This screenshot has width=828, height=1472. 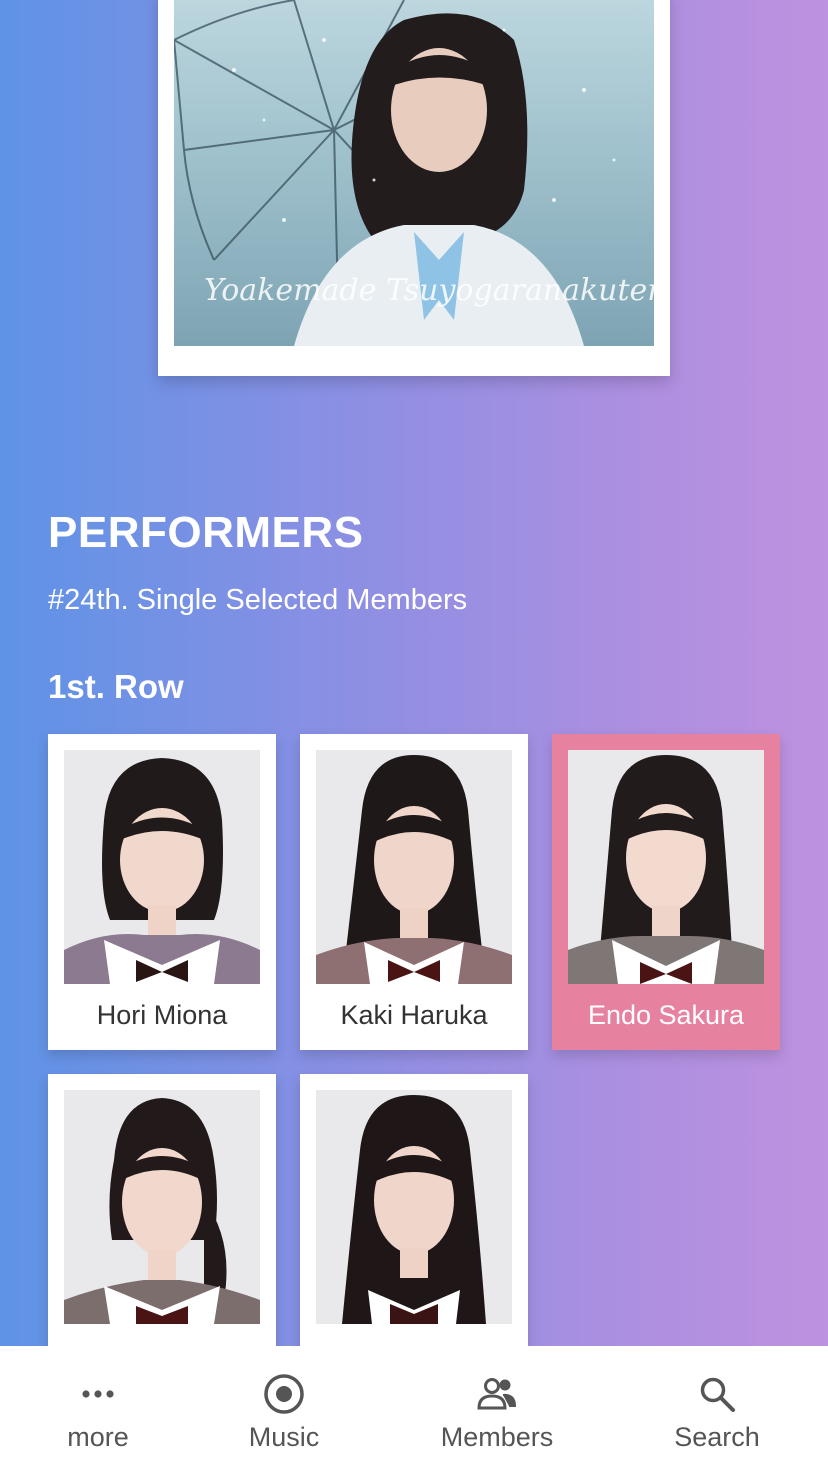 I want to click on member-card-hori-miona: Hori Miona, so click(x=162, y=892).